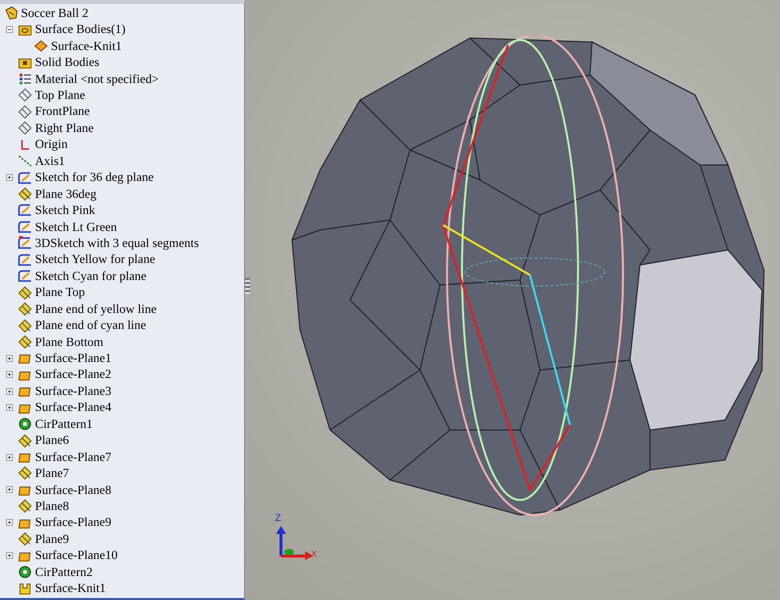 This screenshot has height=600, width=780. Describe the element at coordinates (9, 30) in the screenshot. I see `collapse-toggle` at that location.